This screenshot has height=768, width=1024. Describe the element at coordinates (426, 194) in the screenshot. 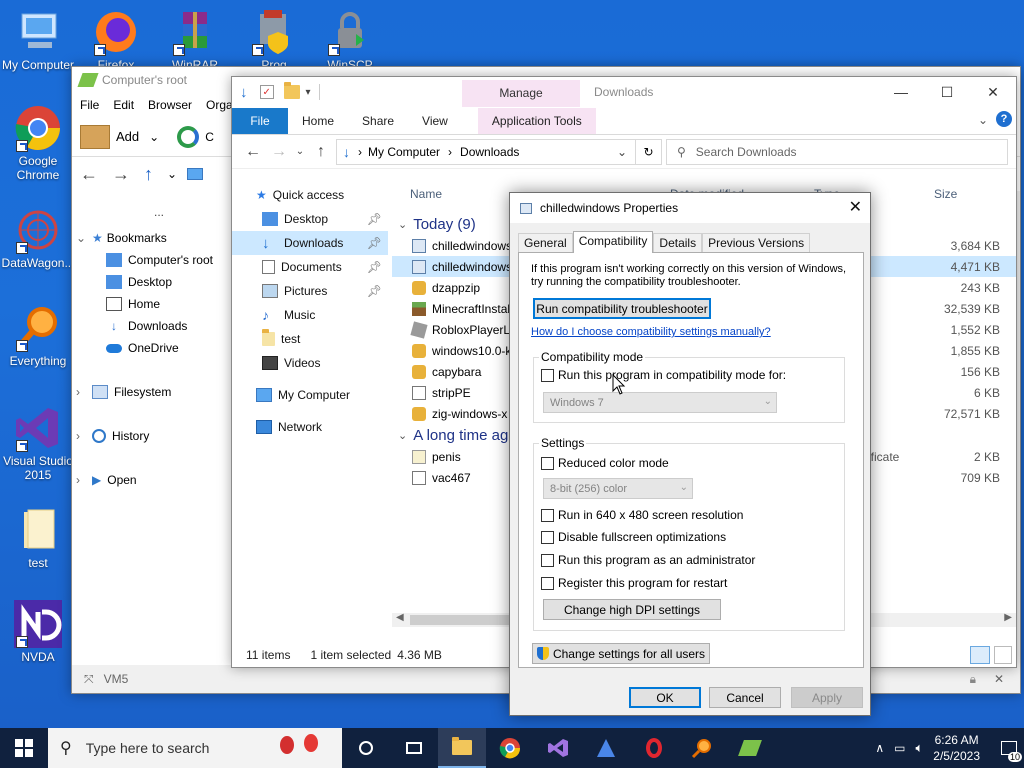

I see `col-name: Name` at that location.